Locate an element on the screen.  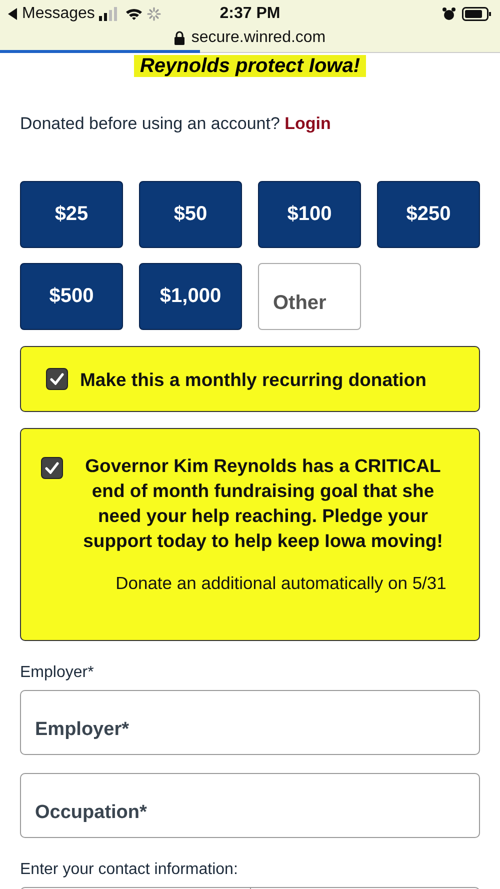
lock-icon is located at coordinates (180, 38).